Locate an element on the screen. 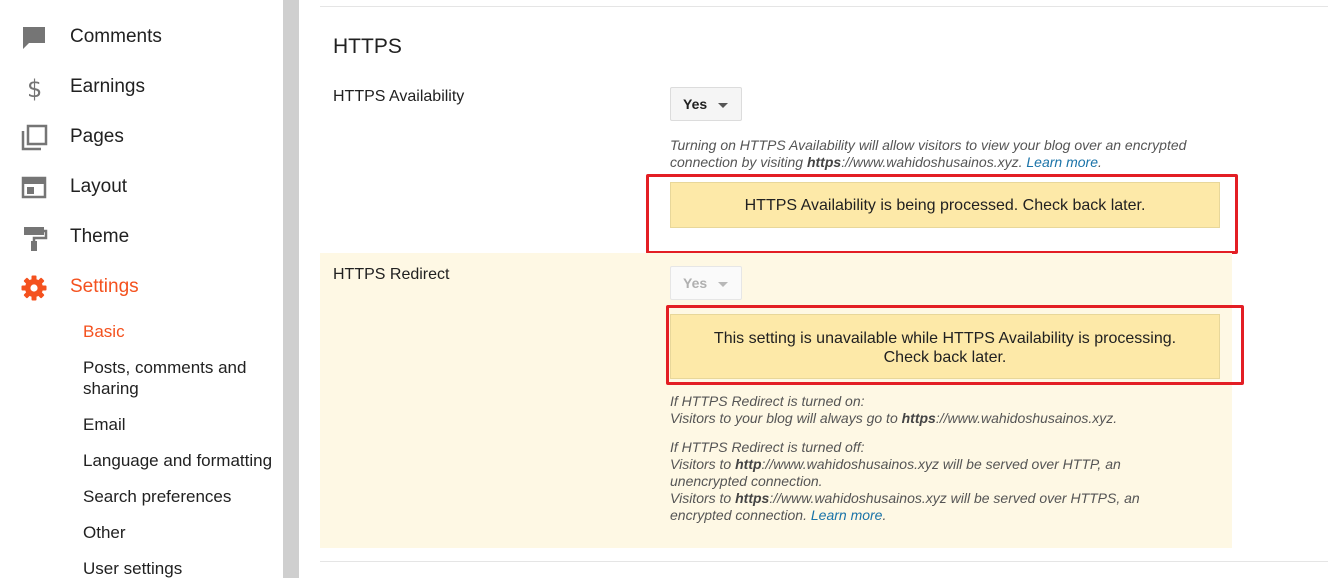 The height and width of the screenshot is (579, 1328). sub-item-email: Email is located at coordinates (183, 424).